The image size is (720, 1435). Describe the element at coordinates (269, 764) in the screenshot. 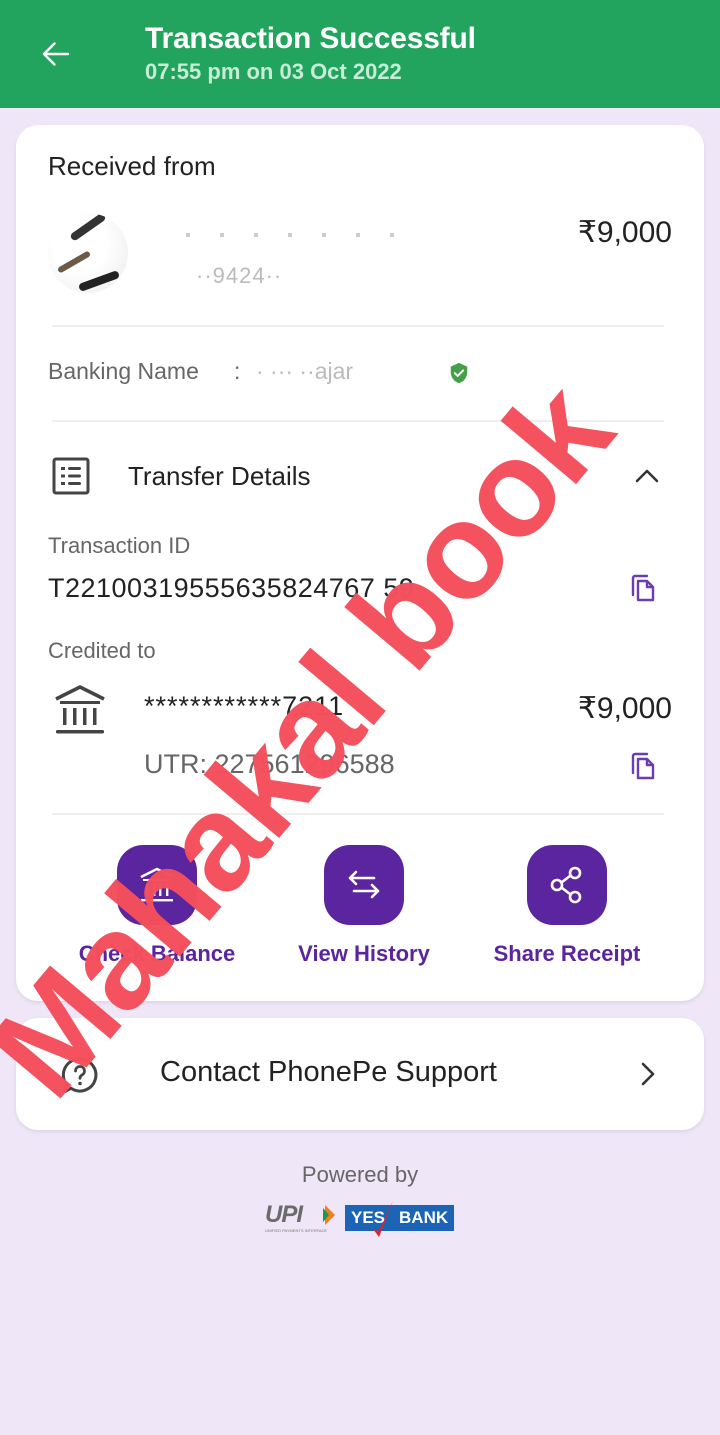

I see `utr-number: UTR: 227561296588` at that location.